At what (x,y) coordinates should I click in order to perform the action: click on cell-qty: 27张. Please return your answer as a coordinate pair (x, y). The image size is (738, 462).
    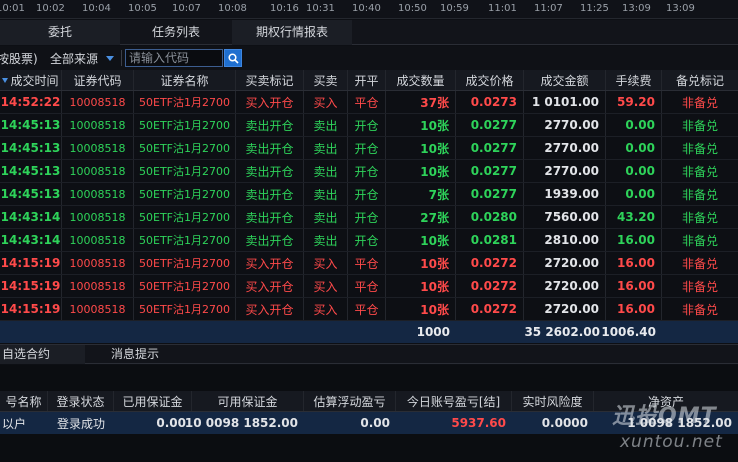
    Looking at the image, I should click on (421, 217).